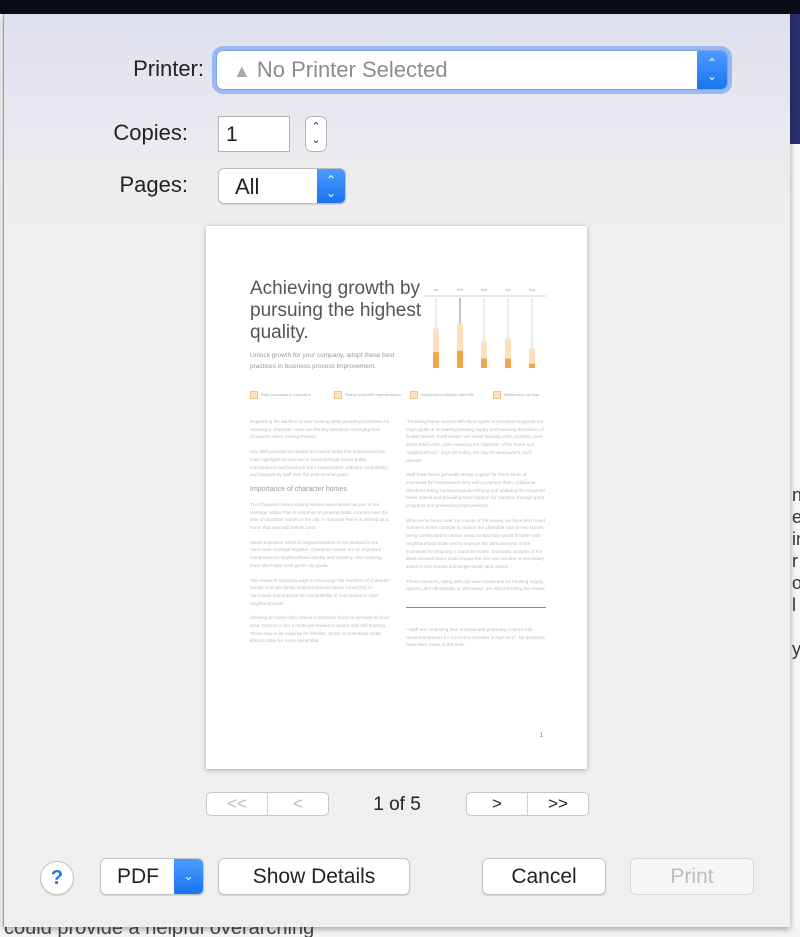 The height and width of the screenshot is (937, 800). What do you see at coordinates (400, 7) in the screenshot?
I see `menu-bar` at bounding box center [400, 7].